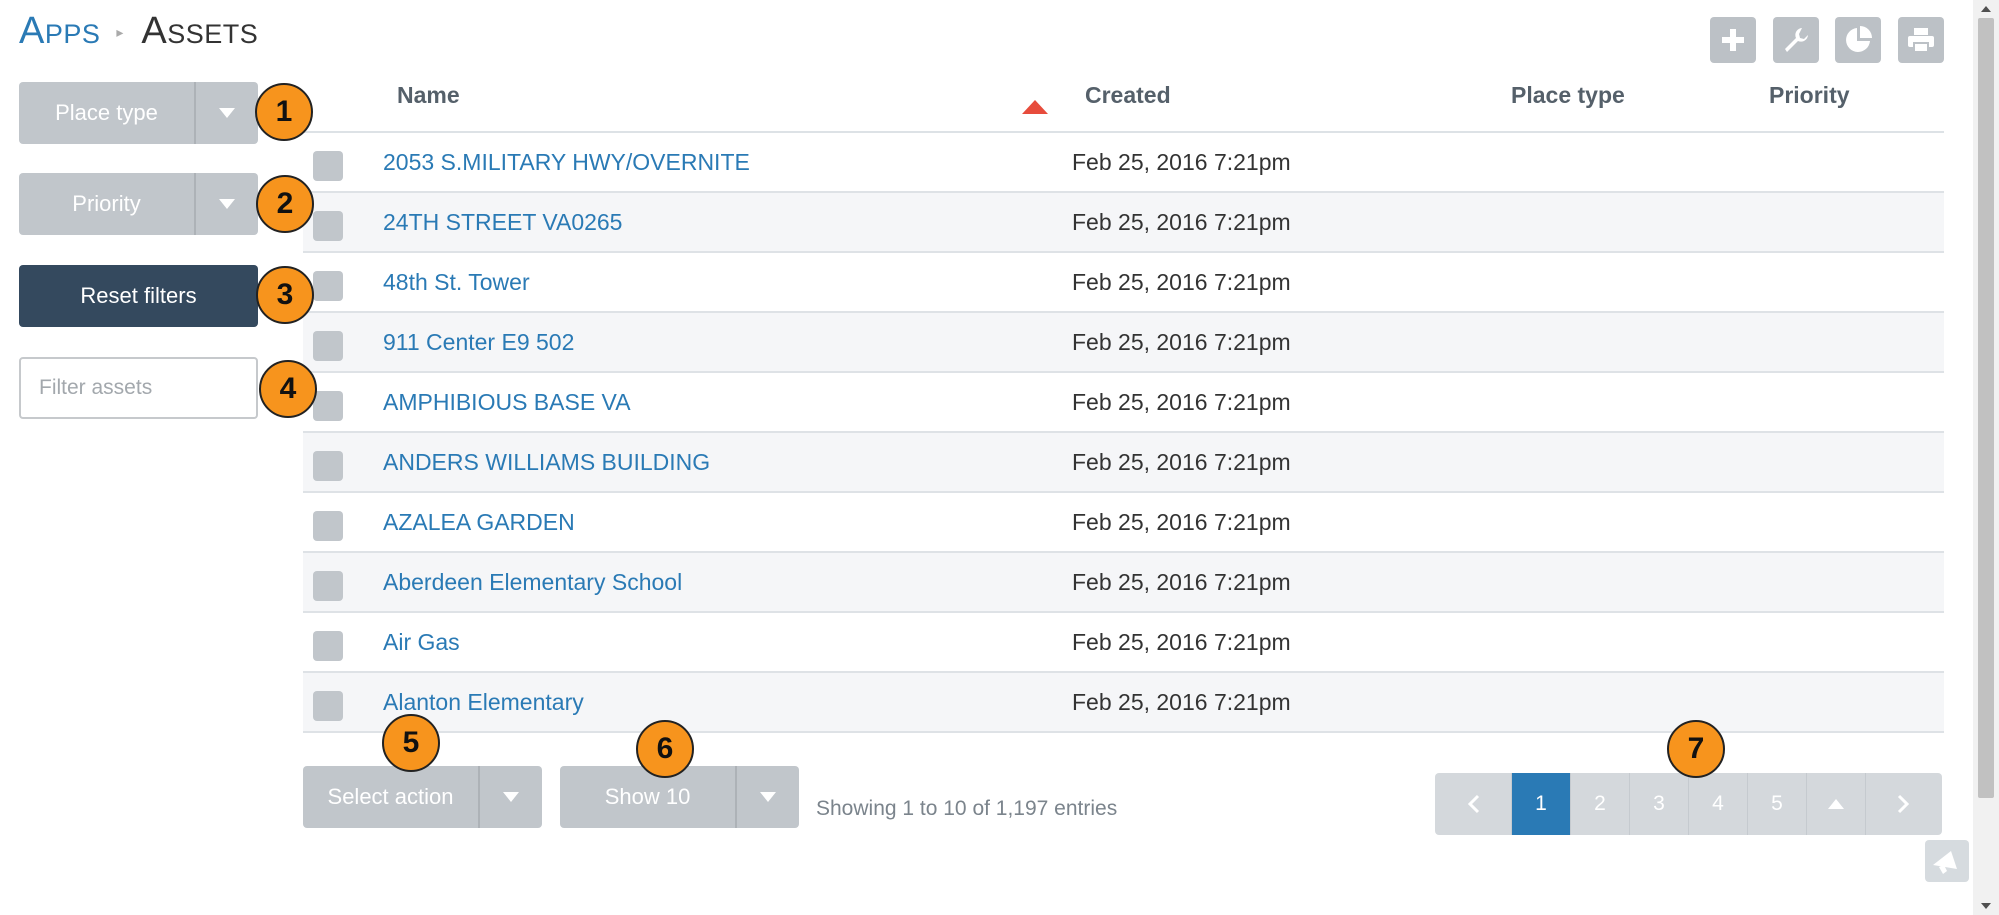  What do you see at coordinates (285, 204) in the screenshot?
I see `annotation-marker-2: 2` at bounding box center [285, 204].